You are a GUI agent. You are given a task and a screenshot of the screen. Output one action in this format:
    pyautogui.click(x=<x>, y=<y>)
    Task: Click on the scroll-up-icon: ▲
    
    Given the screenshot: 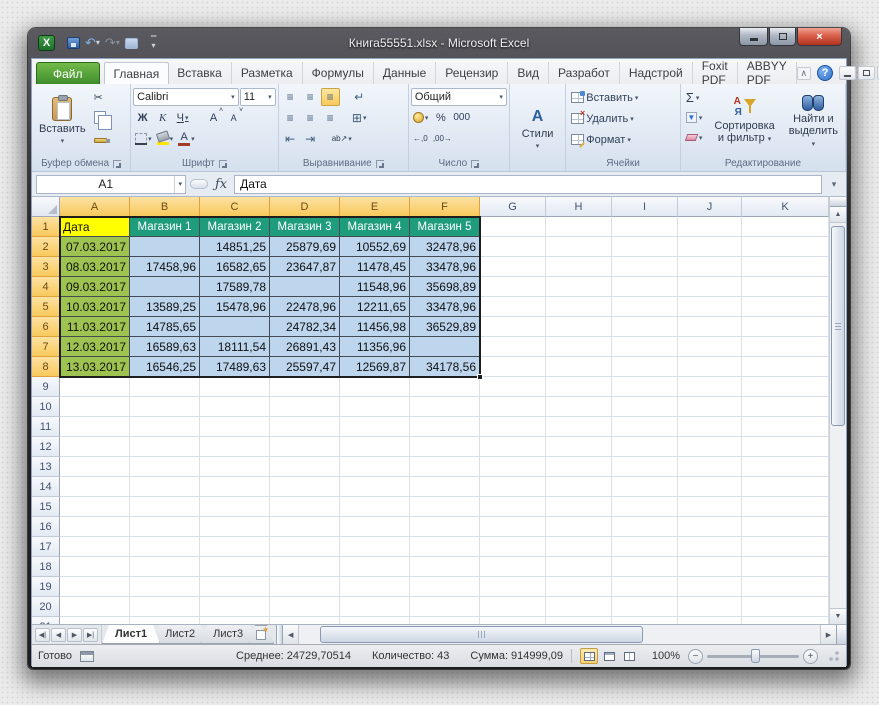 What is the action you would take?
    pyautogui.click(x=838, y=215)
    